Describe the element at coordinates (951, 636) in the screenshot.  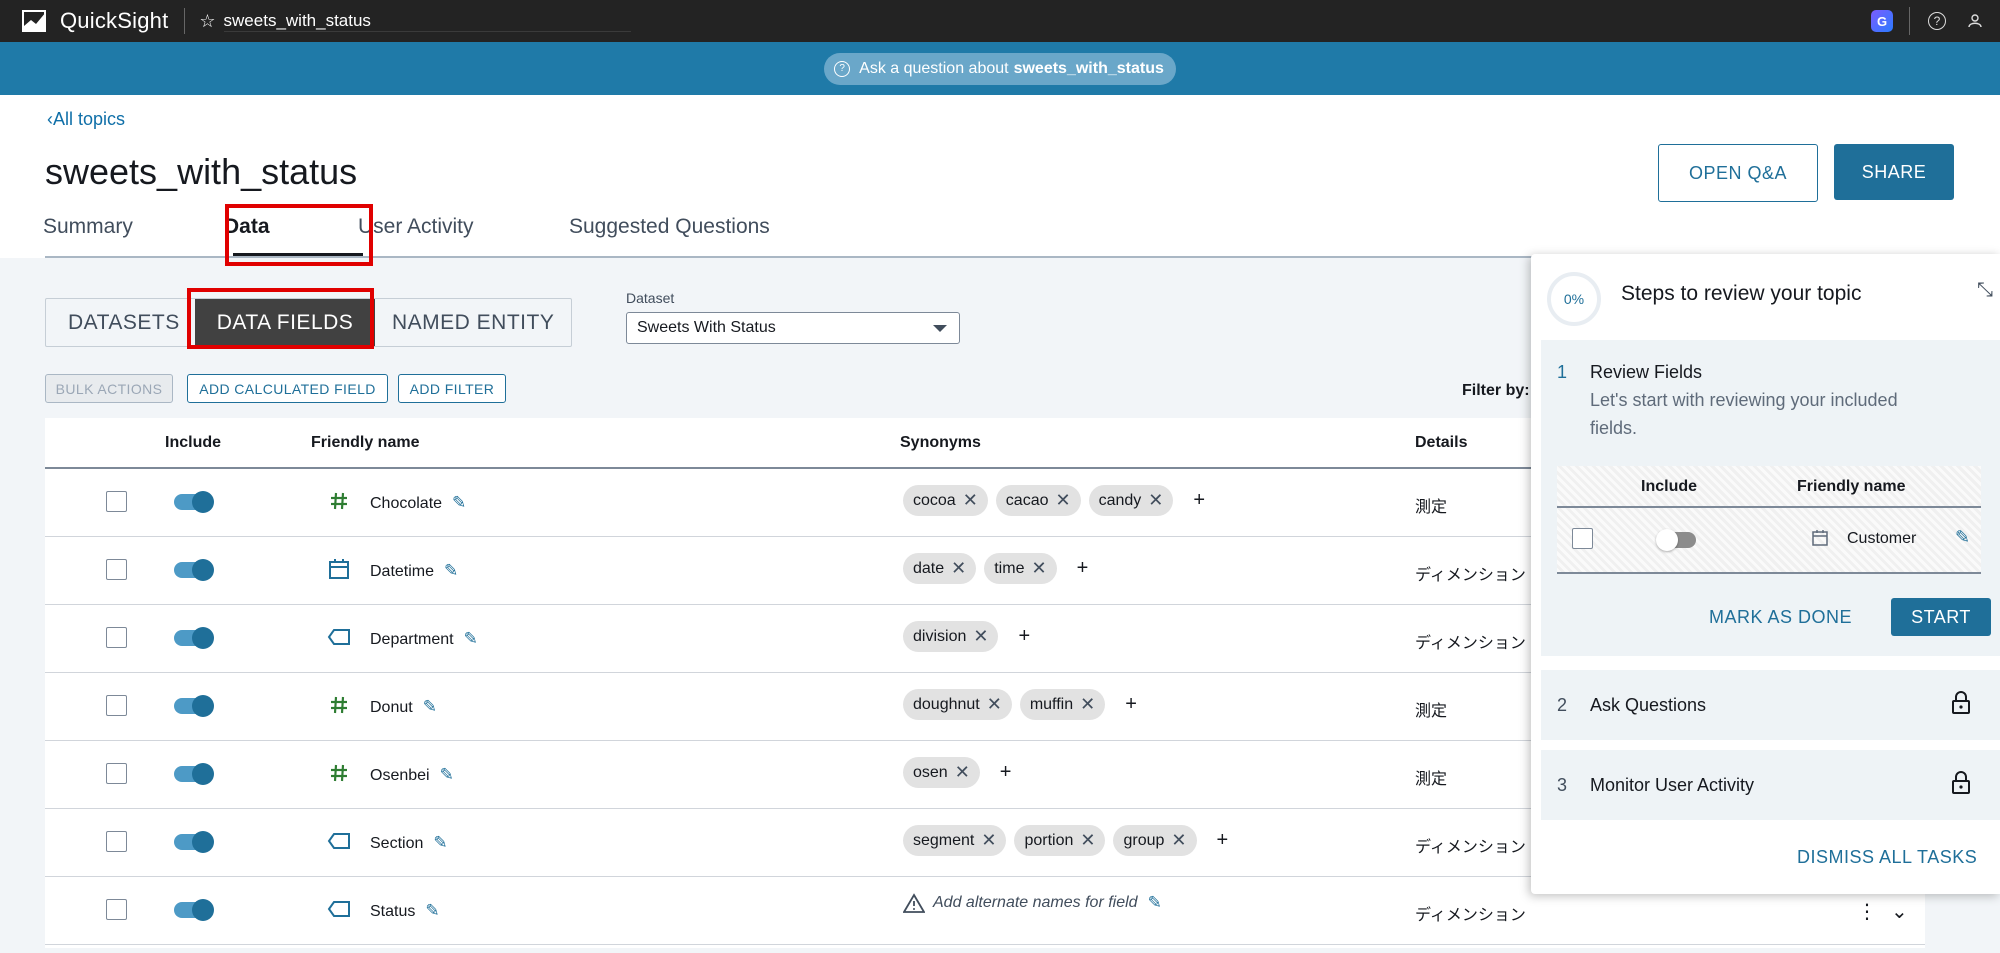
I see `synonym-chip: division ✕` at that location.